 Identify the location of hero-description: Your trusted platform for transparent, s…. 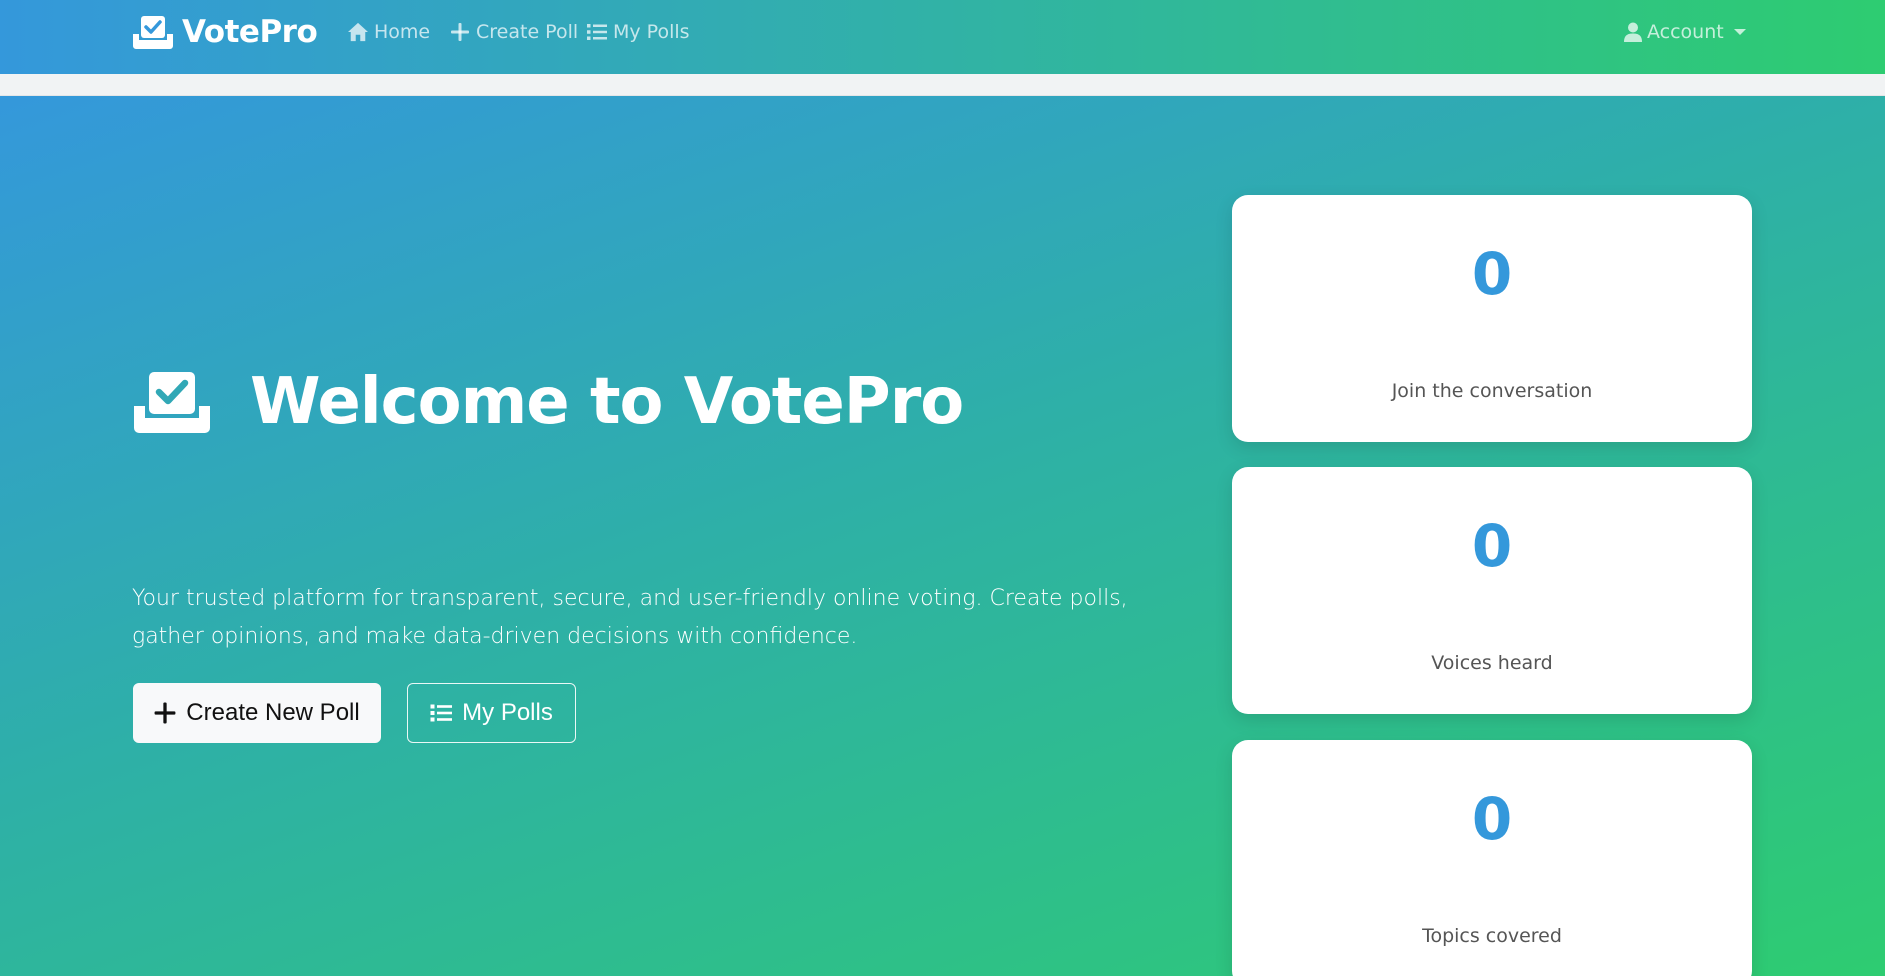
(630, 617).